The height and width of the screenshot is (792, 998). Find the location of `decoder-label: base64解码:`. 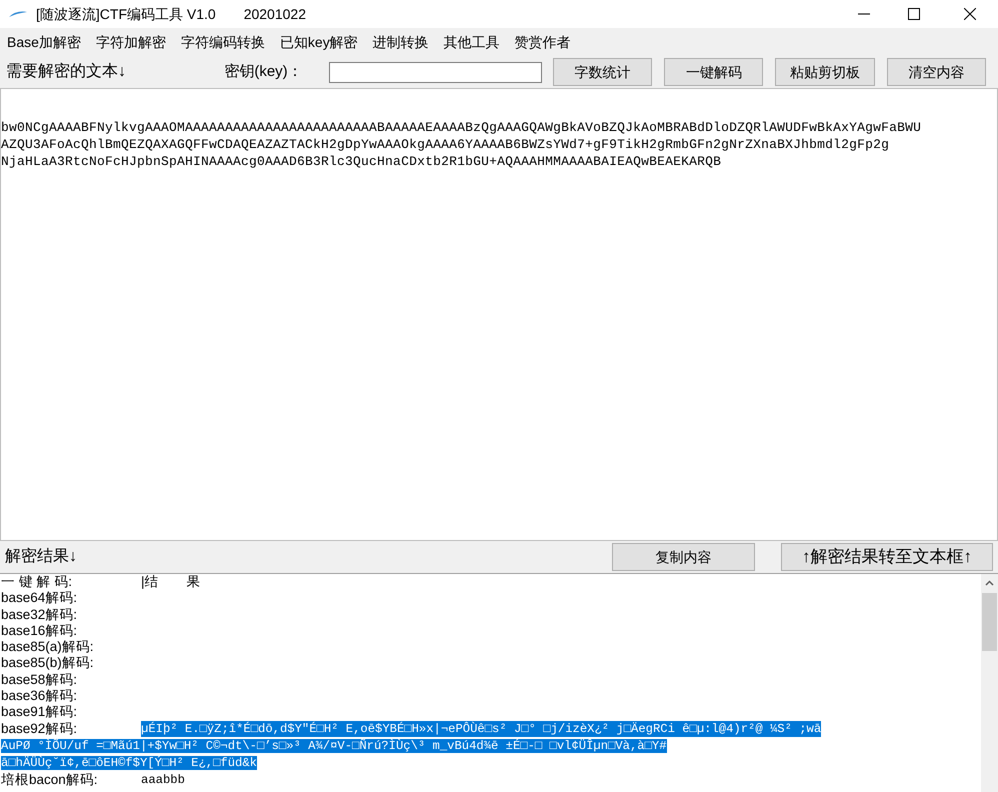

decoder-label: base64解码: is located at coordinates (39, 598).